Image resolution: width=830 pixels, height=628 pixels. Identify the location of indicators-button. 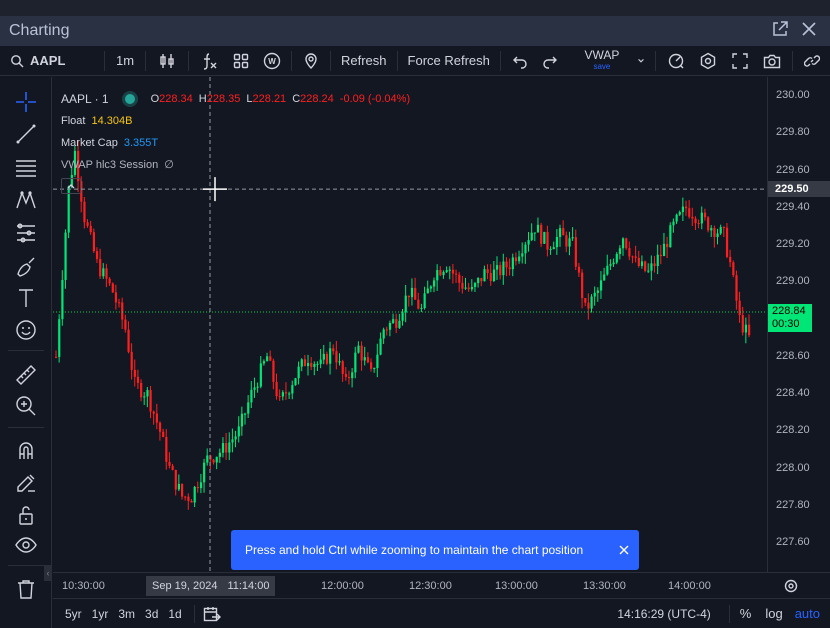
(209, 61).